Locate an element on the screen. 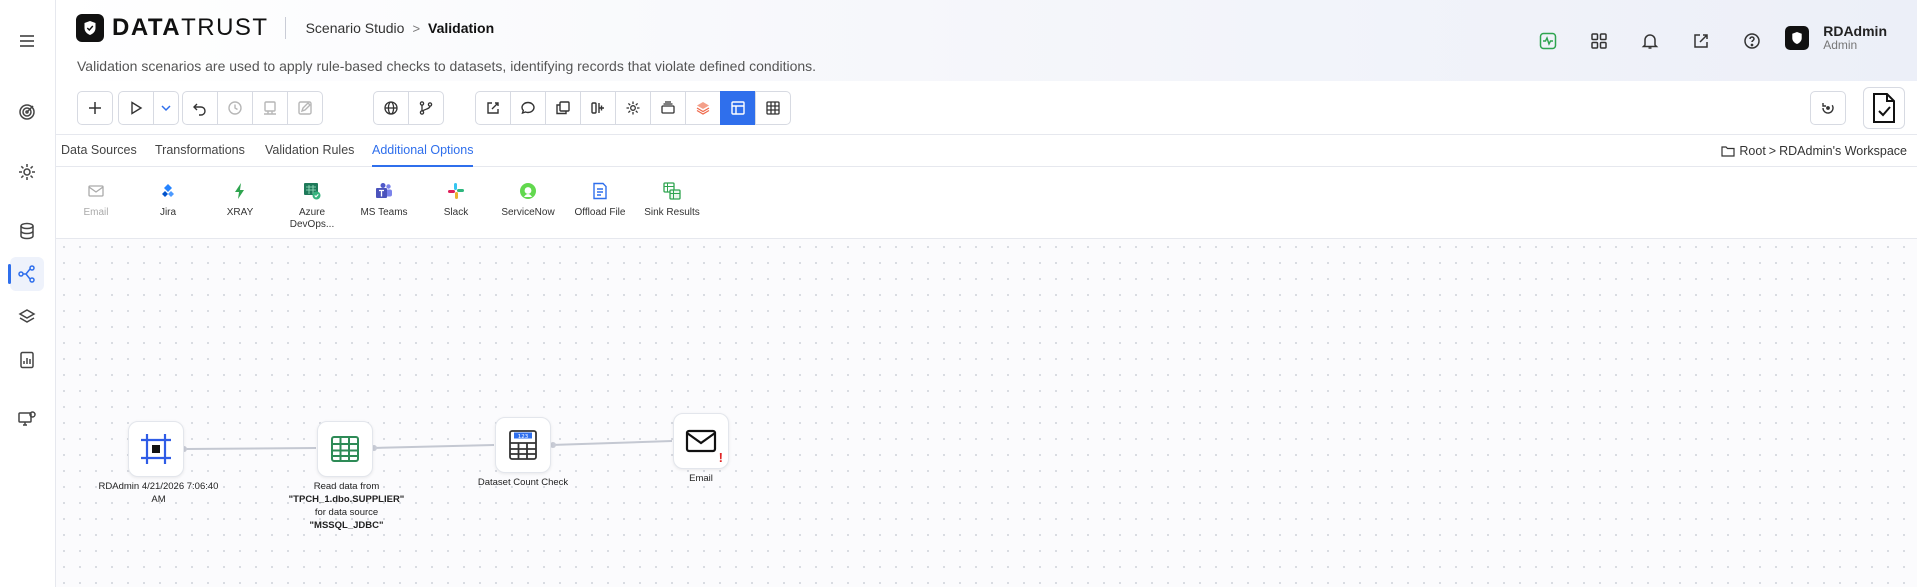 The height and width of the screenshot is (587, 1917). node-label-dataset-count-check: Dataset Count Check is located at coordinates (523, 482).